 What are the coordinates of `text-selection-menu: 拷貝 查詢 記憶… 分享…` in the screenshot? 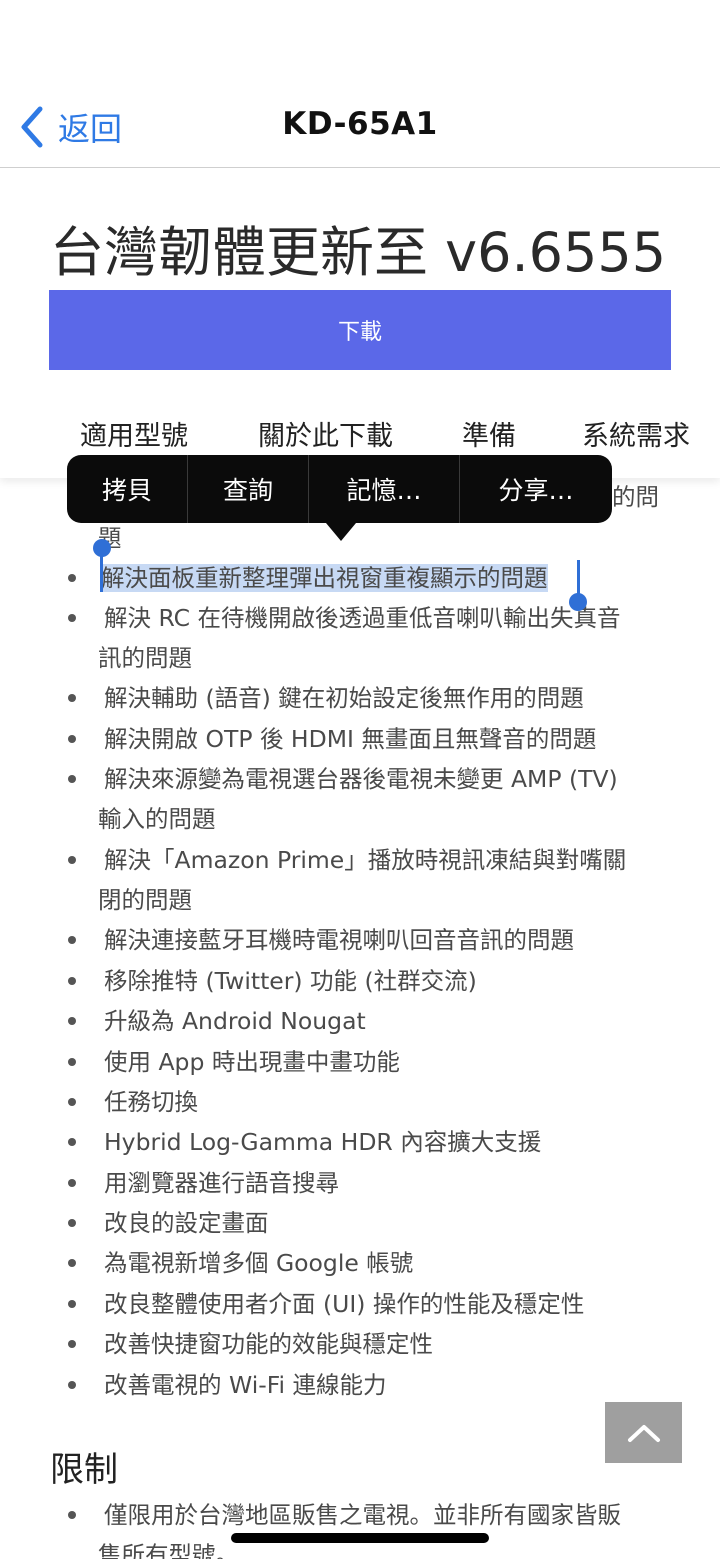 It's located at (339, 489).